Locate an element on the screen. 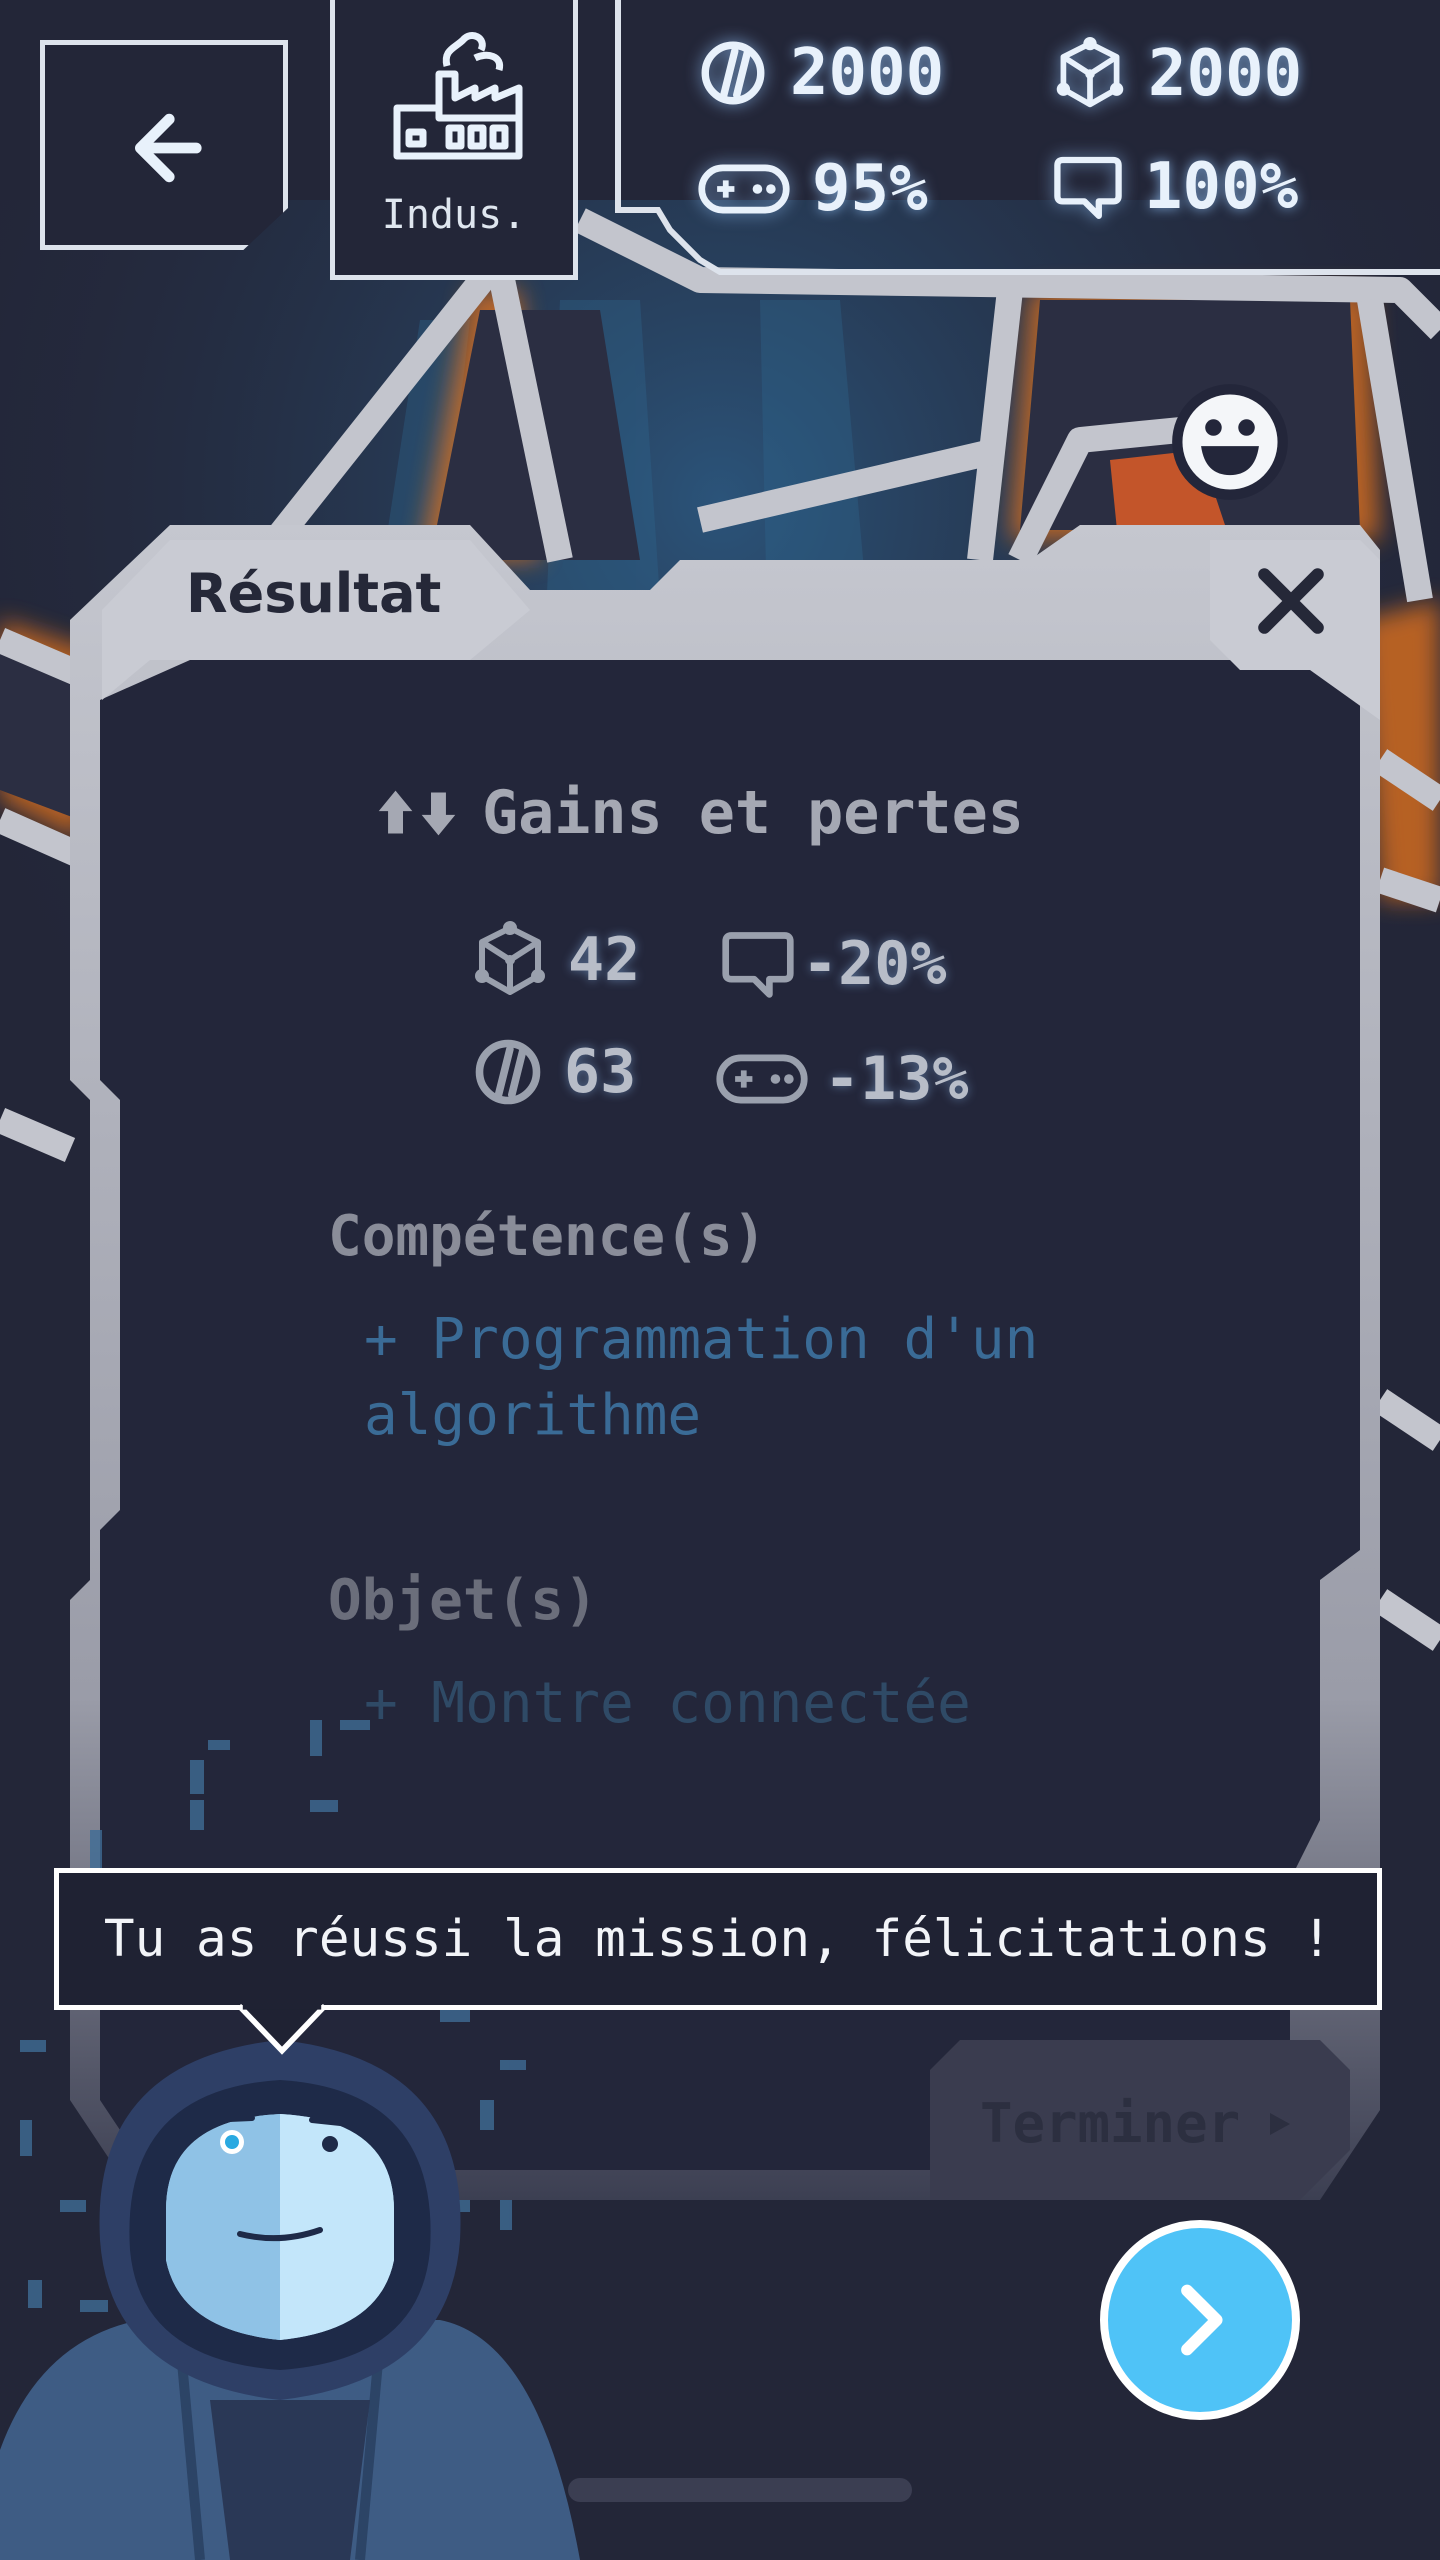 This screenshot has height=2560, width=1440. fun-stat: 95% is located at coordinates (812, 189).